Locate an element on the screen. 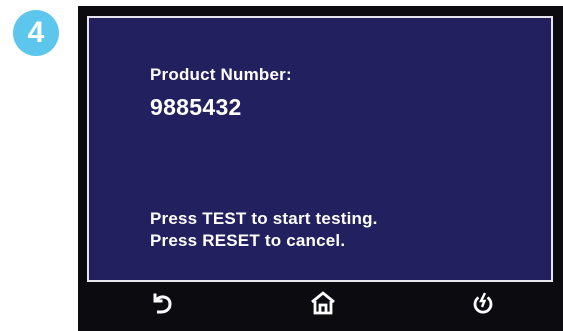 This screenshot has width=563, height=331. power-icon is located at coordinates (483, 303).